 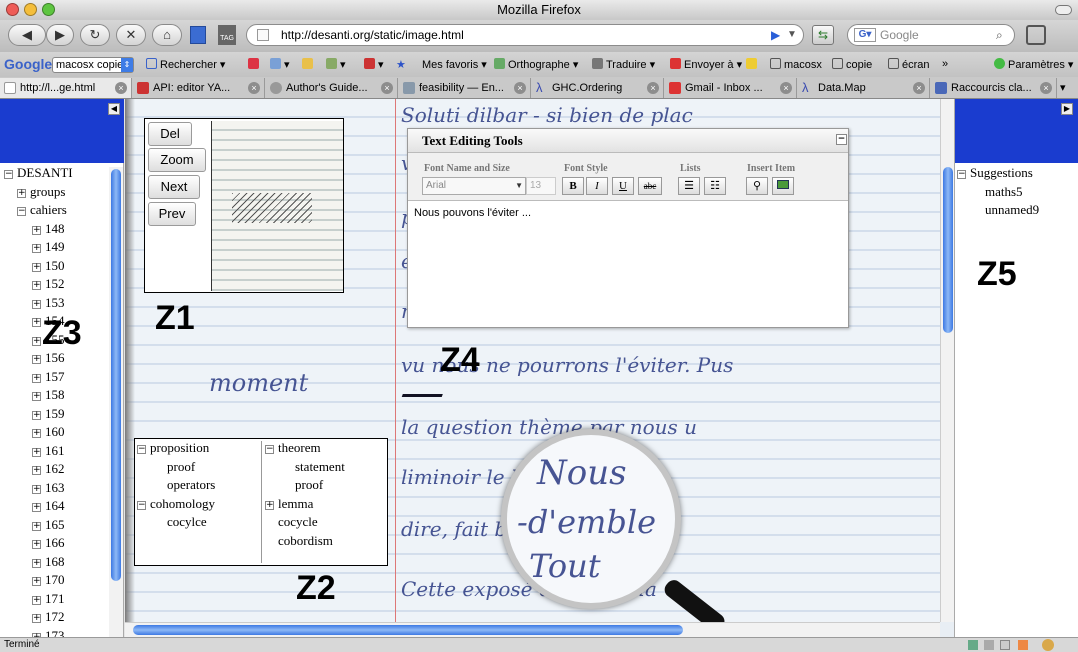 What do you see at coordinates (792, 35) in the screenshot?
I see `history-dropdown-icon: ▼` at bounding box center [792, 35].